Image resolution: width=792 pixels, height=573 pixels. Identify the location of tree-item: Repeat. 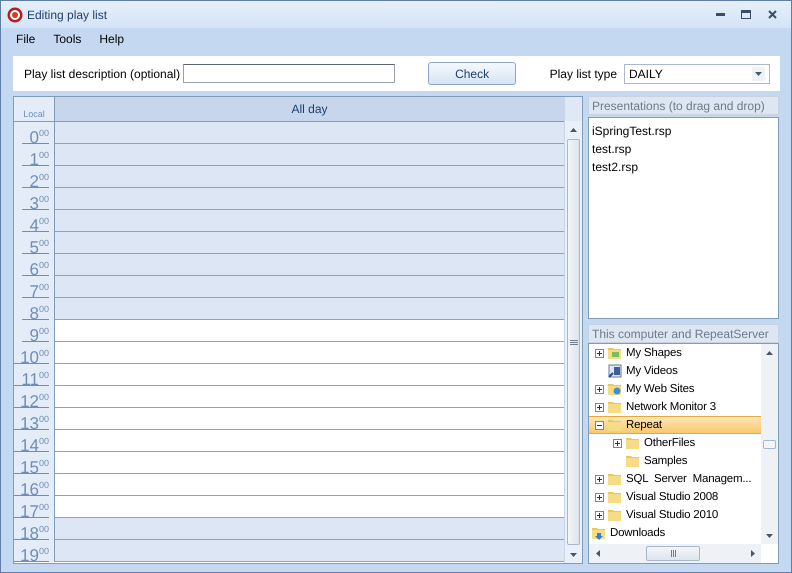
(675, 425).